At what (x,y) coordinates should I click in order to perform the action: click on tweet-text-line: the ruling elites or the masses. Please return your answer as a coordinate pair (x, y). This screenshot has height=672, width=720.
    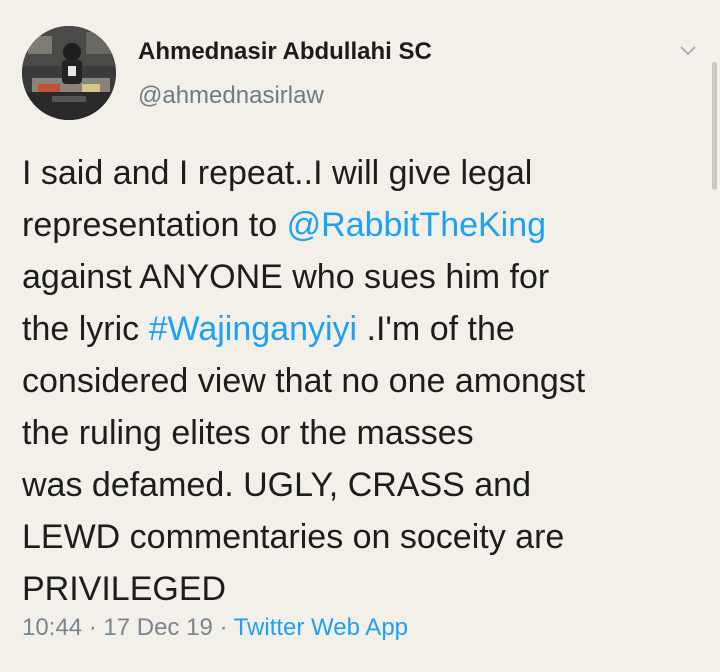
    Looking at the image, I should click on (362, 433).